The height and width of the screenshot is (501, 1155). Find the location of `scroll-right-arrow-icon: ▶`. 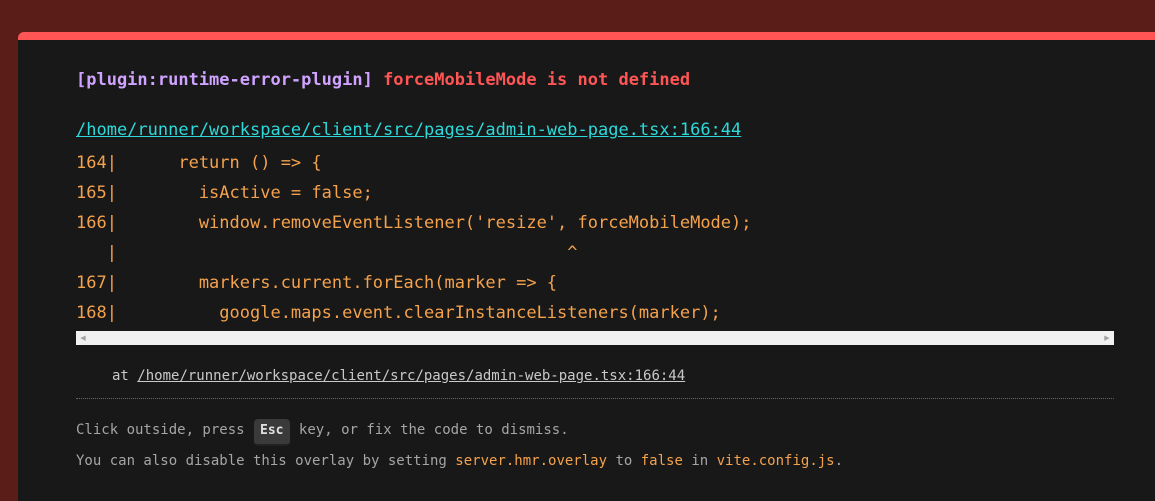

scroll-right-arrow-icon: ▶ is located at coordinates (1107, 338).